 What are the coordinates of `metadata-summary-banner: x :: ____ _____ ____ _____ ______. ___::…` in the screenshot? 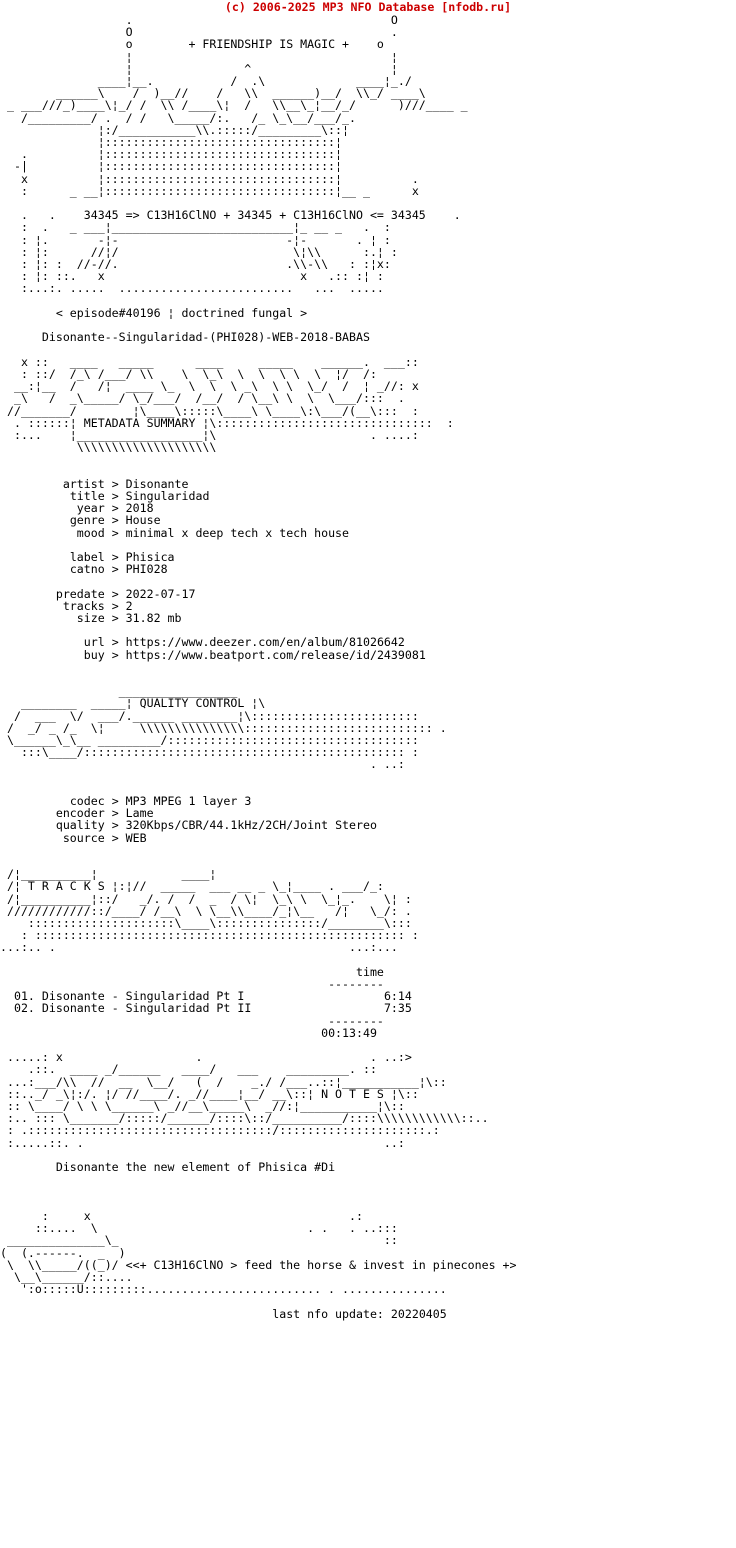 It's located at (368, 399).